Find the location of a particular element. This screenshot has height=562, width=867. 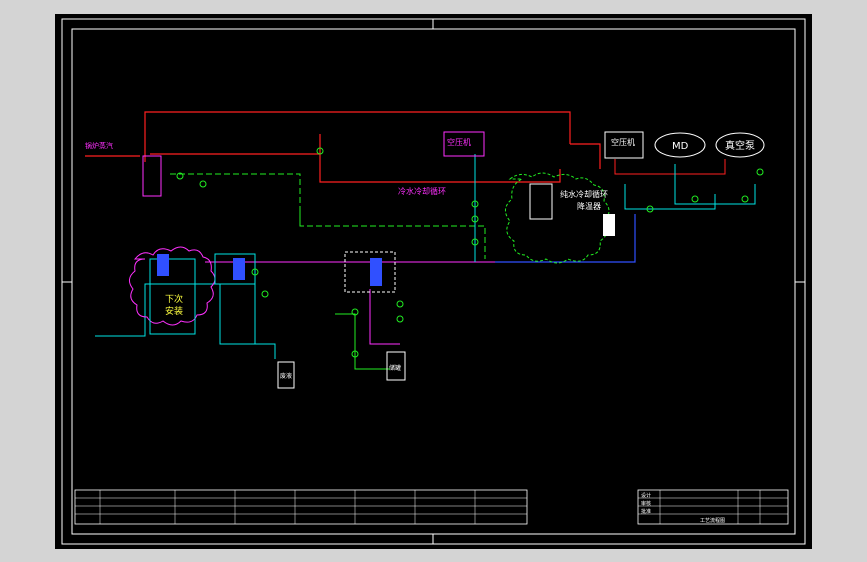

title-row-3: 批准 is located at coordinates (646, 511).